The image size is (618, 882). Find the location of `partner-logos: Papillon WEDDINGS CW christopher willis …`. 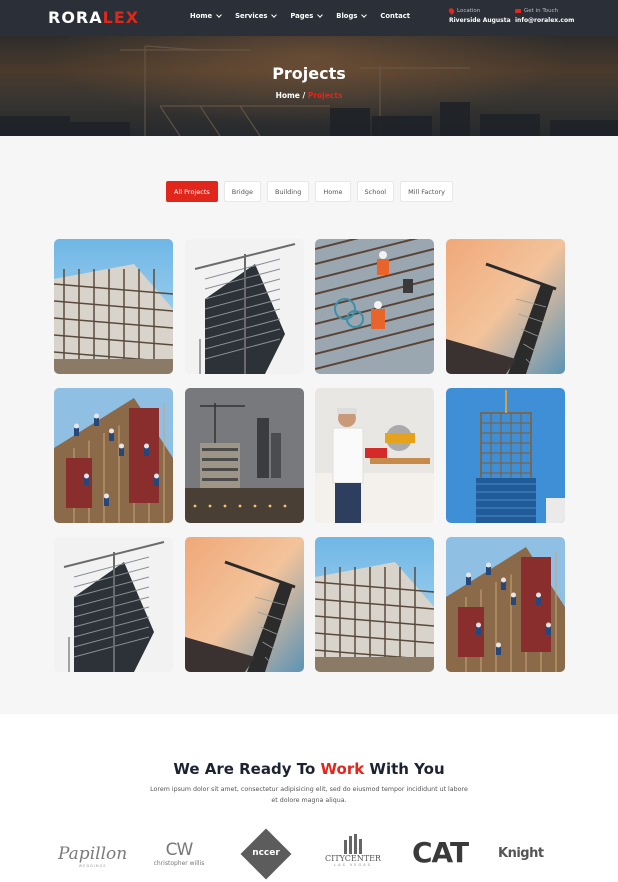

partner-logos: Papillon WEDDINGS CW christopher willis … is located at coordinates (309, 854).